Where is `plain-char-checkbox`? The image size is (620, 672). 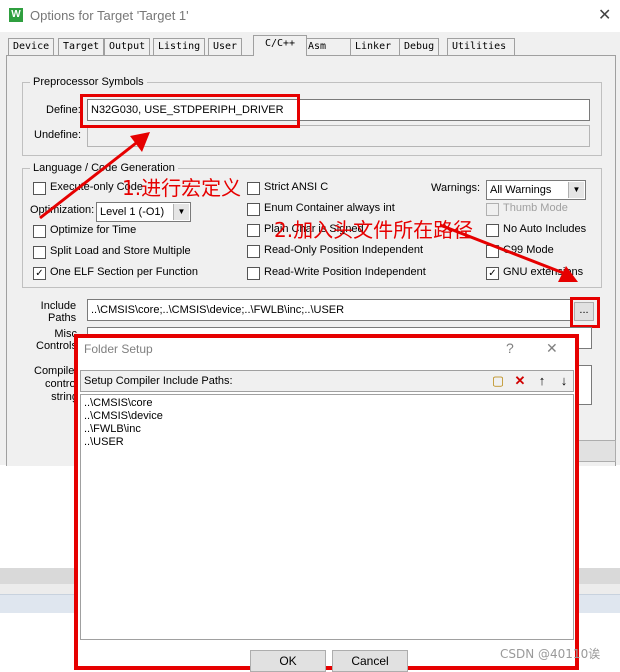 plain-char-checkbox is located at coordinates (253, 230).